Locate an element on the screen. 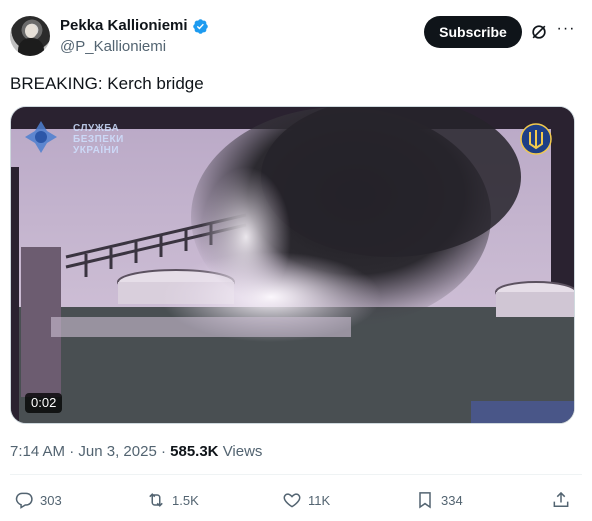  avatar-head is located at coordinates (31, 31).